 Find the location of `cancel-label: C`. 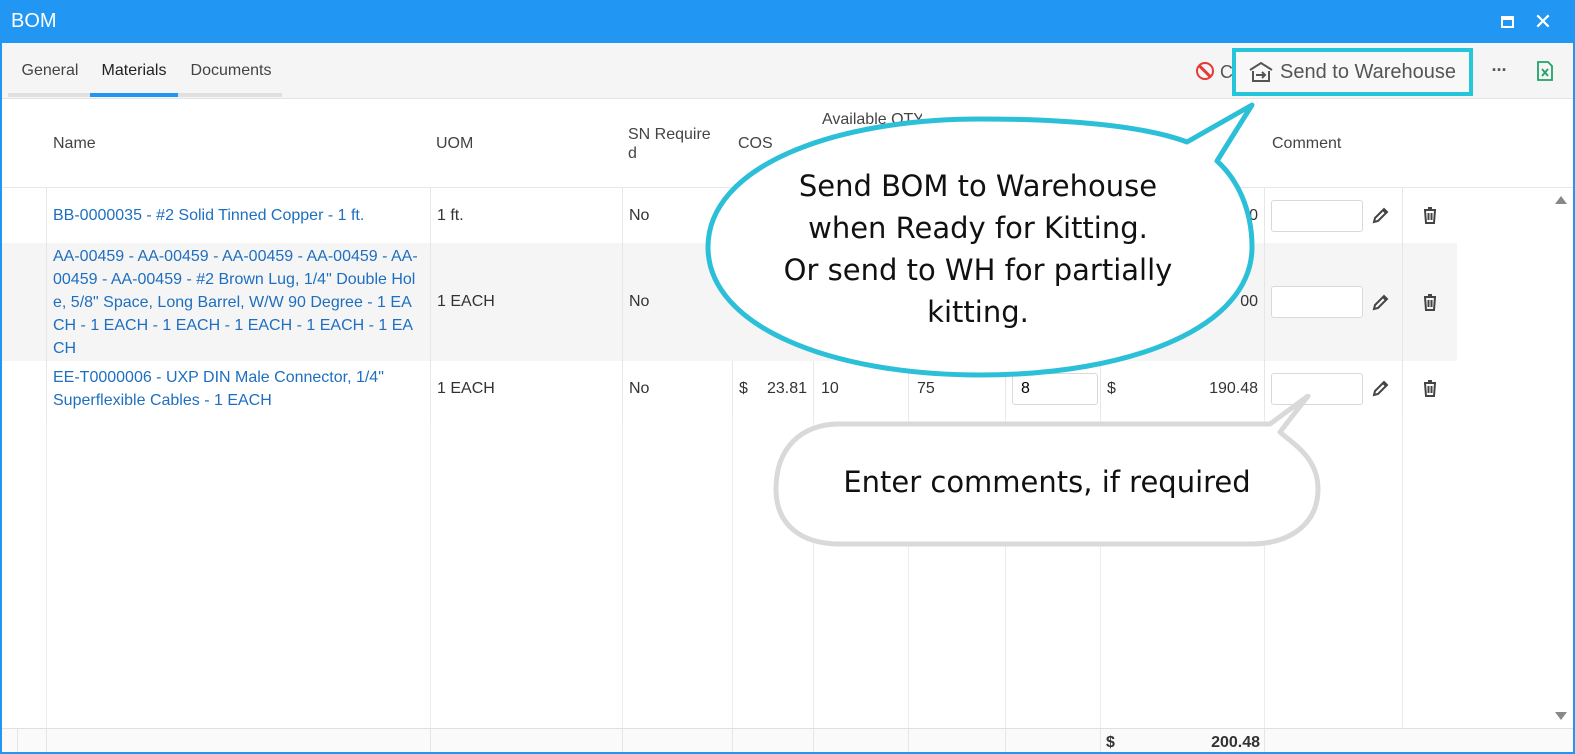

cancel-label: C is located at coordinates (1226, 72).